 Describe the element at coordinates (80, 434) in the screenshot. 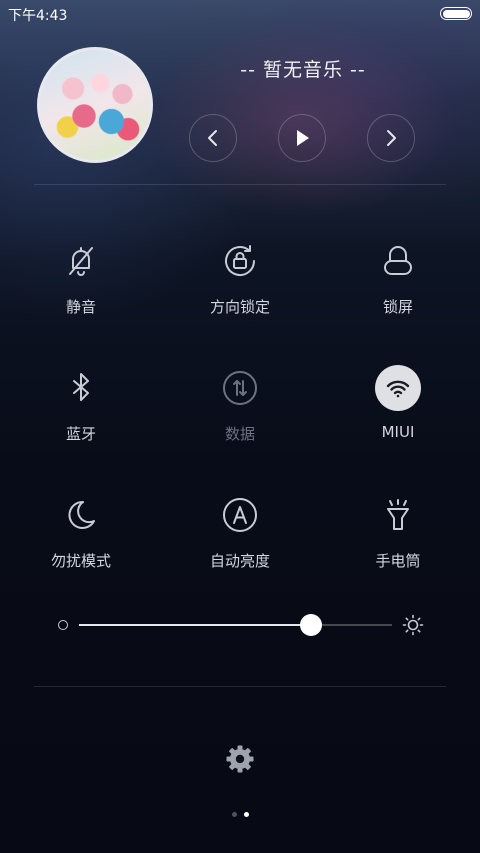

I see `toggle-label: 蓝牙` at that location.